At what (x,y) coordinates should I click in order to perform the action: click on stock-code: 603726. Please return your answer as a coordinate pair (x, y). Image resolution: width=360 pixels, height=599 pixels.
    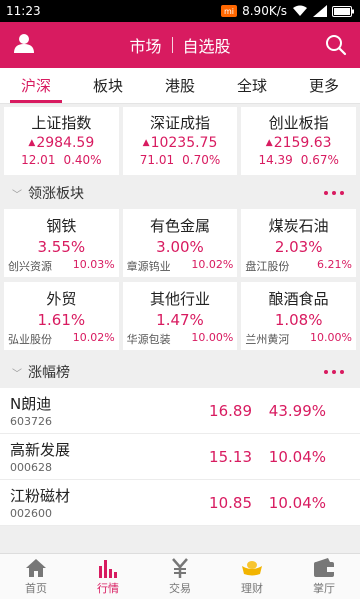
    Looking at the image, I should click on (31, 421).